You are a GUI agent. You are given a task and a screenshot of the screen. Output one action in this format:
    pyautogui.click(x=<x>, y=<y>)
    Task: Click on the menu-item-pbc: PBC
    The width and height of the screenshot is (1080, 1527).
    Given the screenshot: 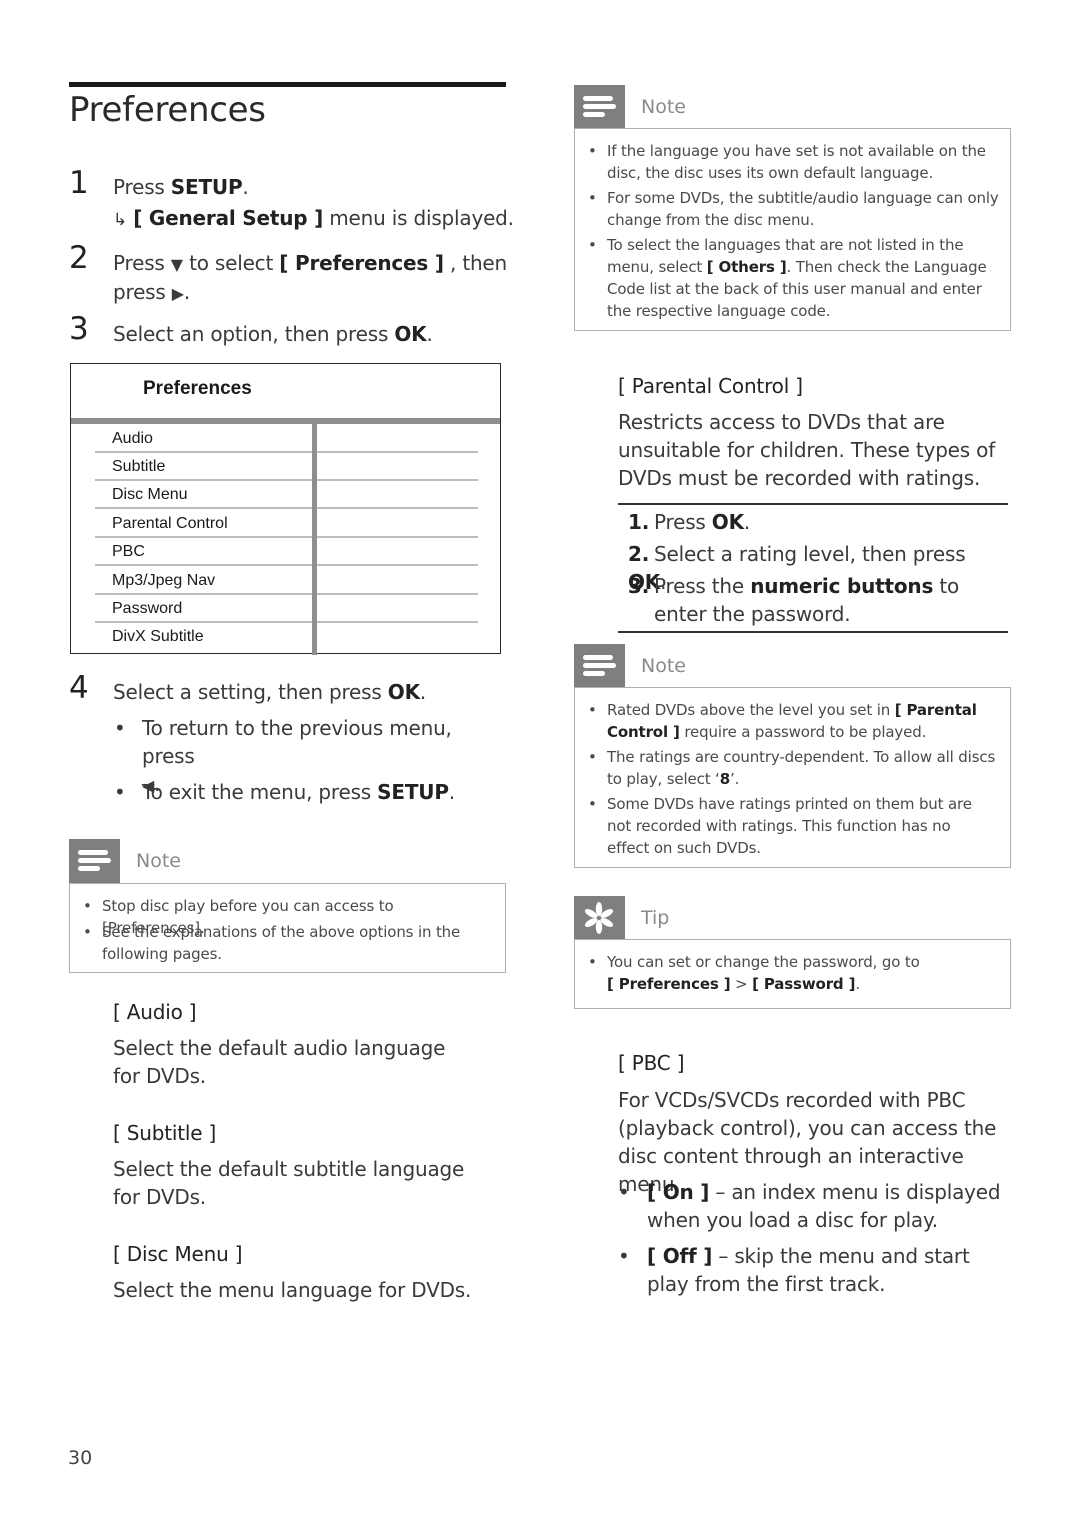 What is the action you would take?
    pyautogui.click(x=286, y=552)
    